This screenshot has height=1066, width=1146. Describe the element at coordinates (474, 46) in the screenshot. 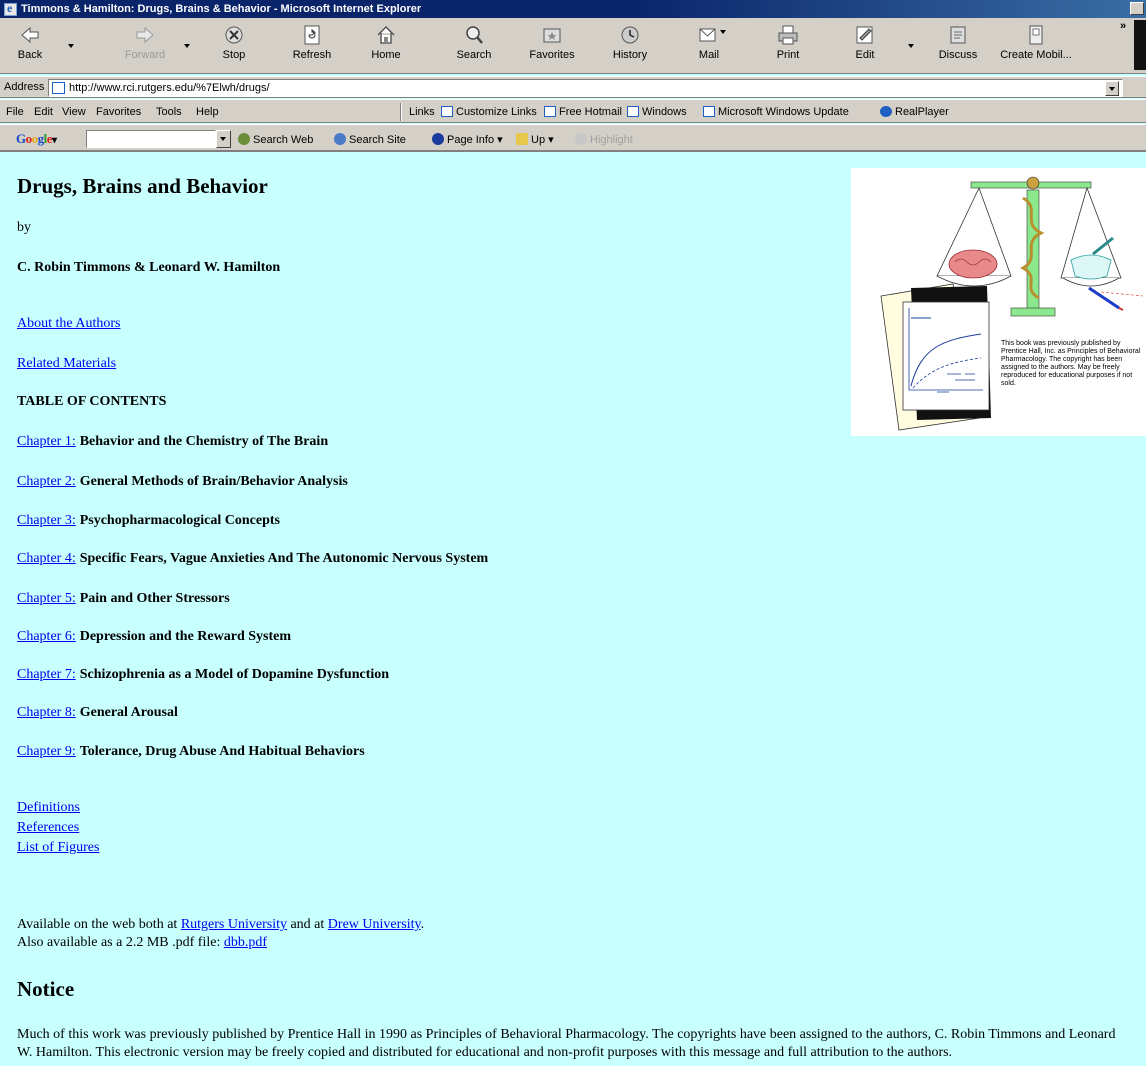

I see `search-button: Search` at that location.